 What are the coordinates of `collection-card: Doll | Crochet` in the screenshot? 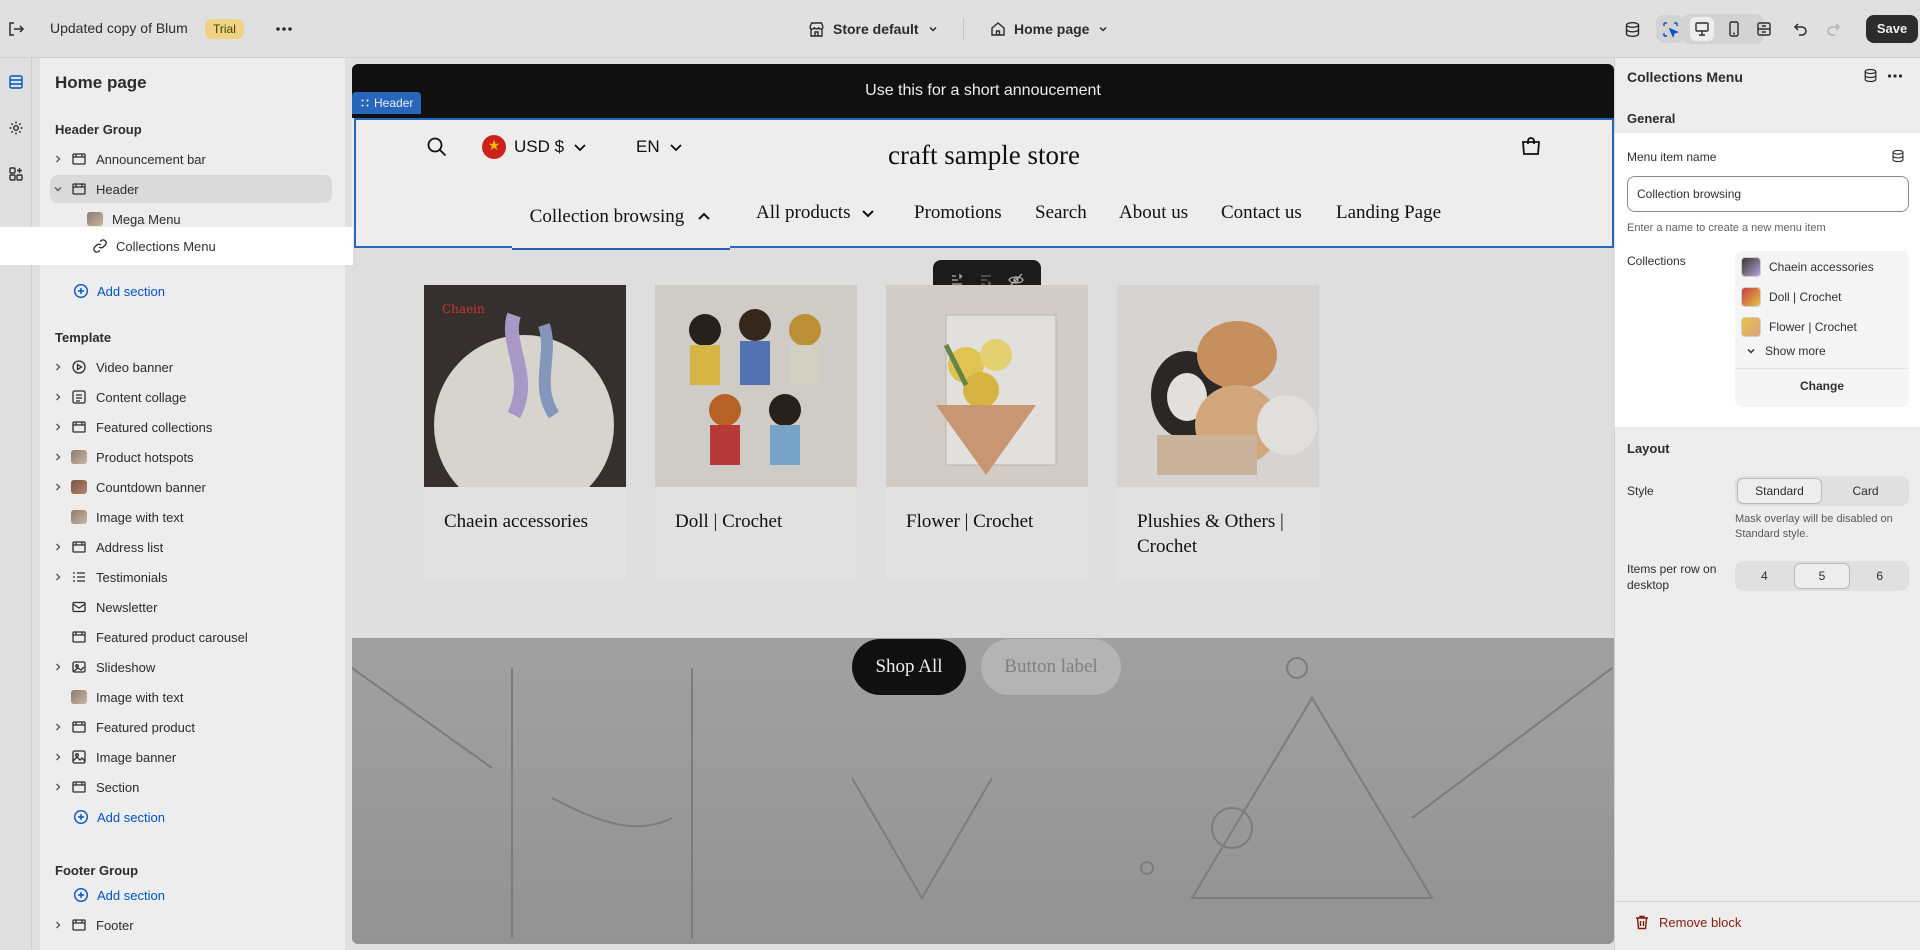 It's located at (756, 433).